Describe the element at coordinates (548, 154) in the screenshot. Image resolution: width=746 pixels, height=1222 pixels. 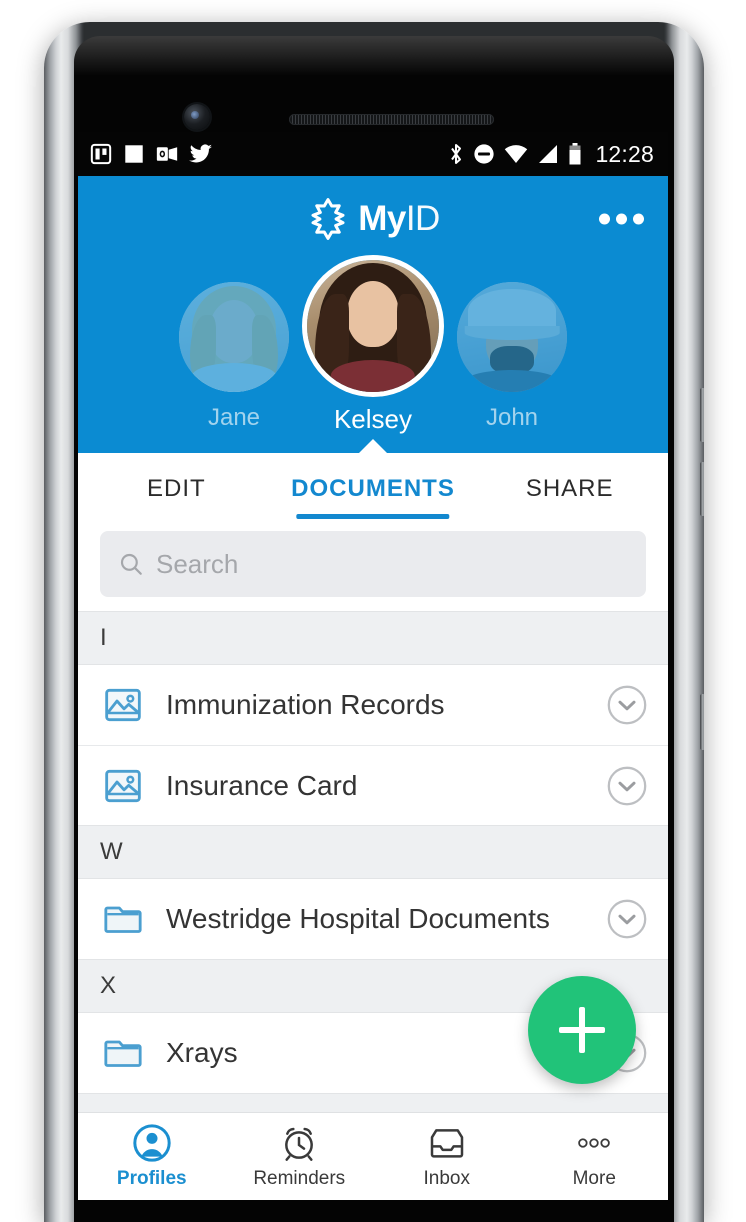
I see `cellular-signal-icon` at that location.